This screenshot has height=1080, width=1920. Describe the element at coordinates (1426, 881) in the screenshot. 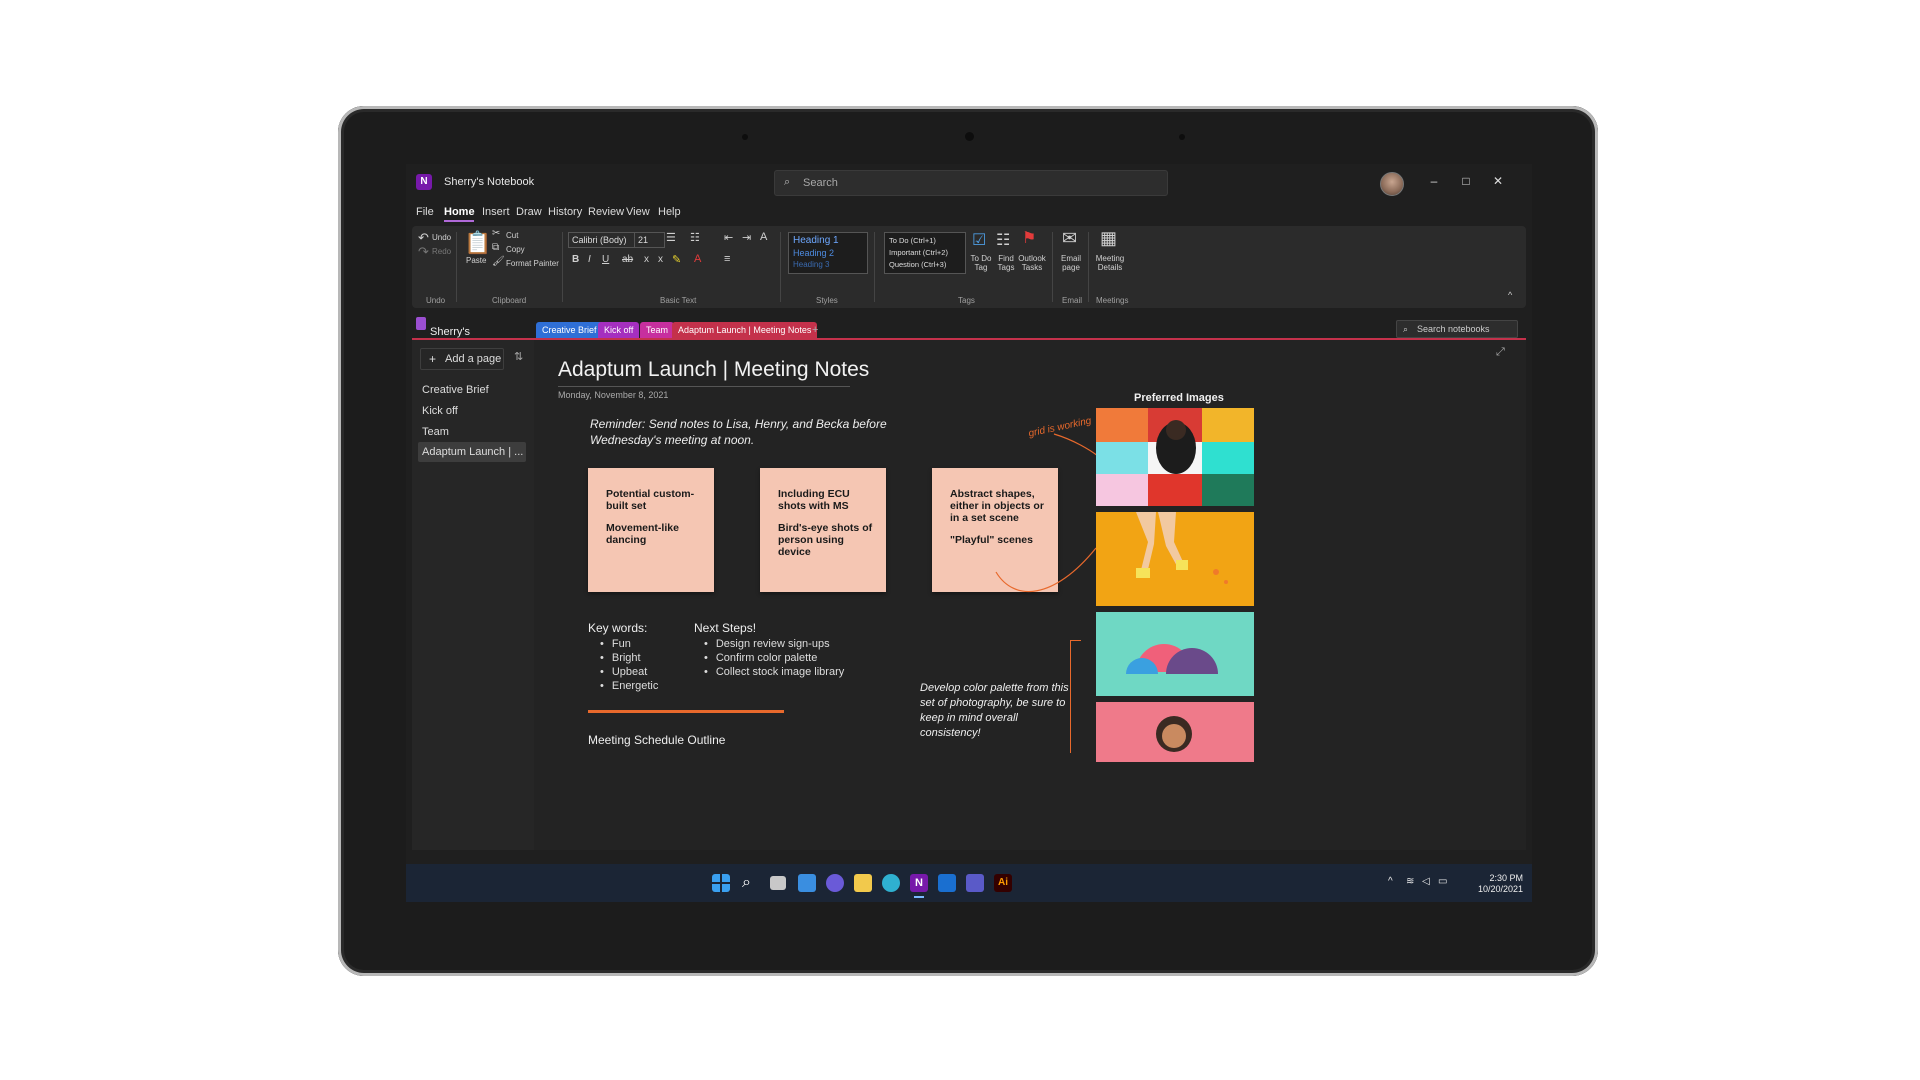

I see `volume-icon: ◁` at that location.